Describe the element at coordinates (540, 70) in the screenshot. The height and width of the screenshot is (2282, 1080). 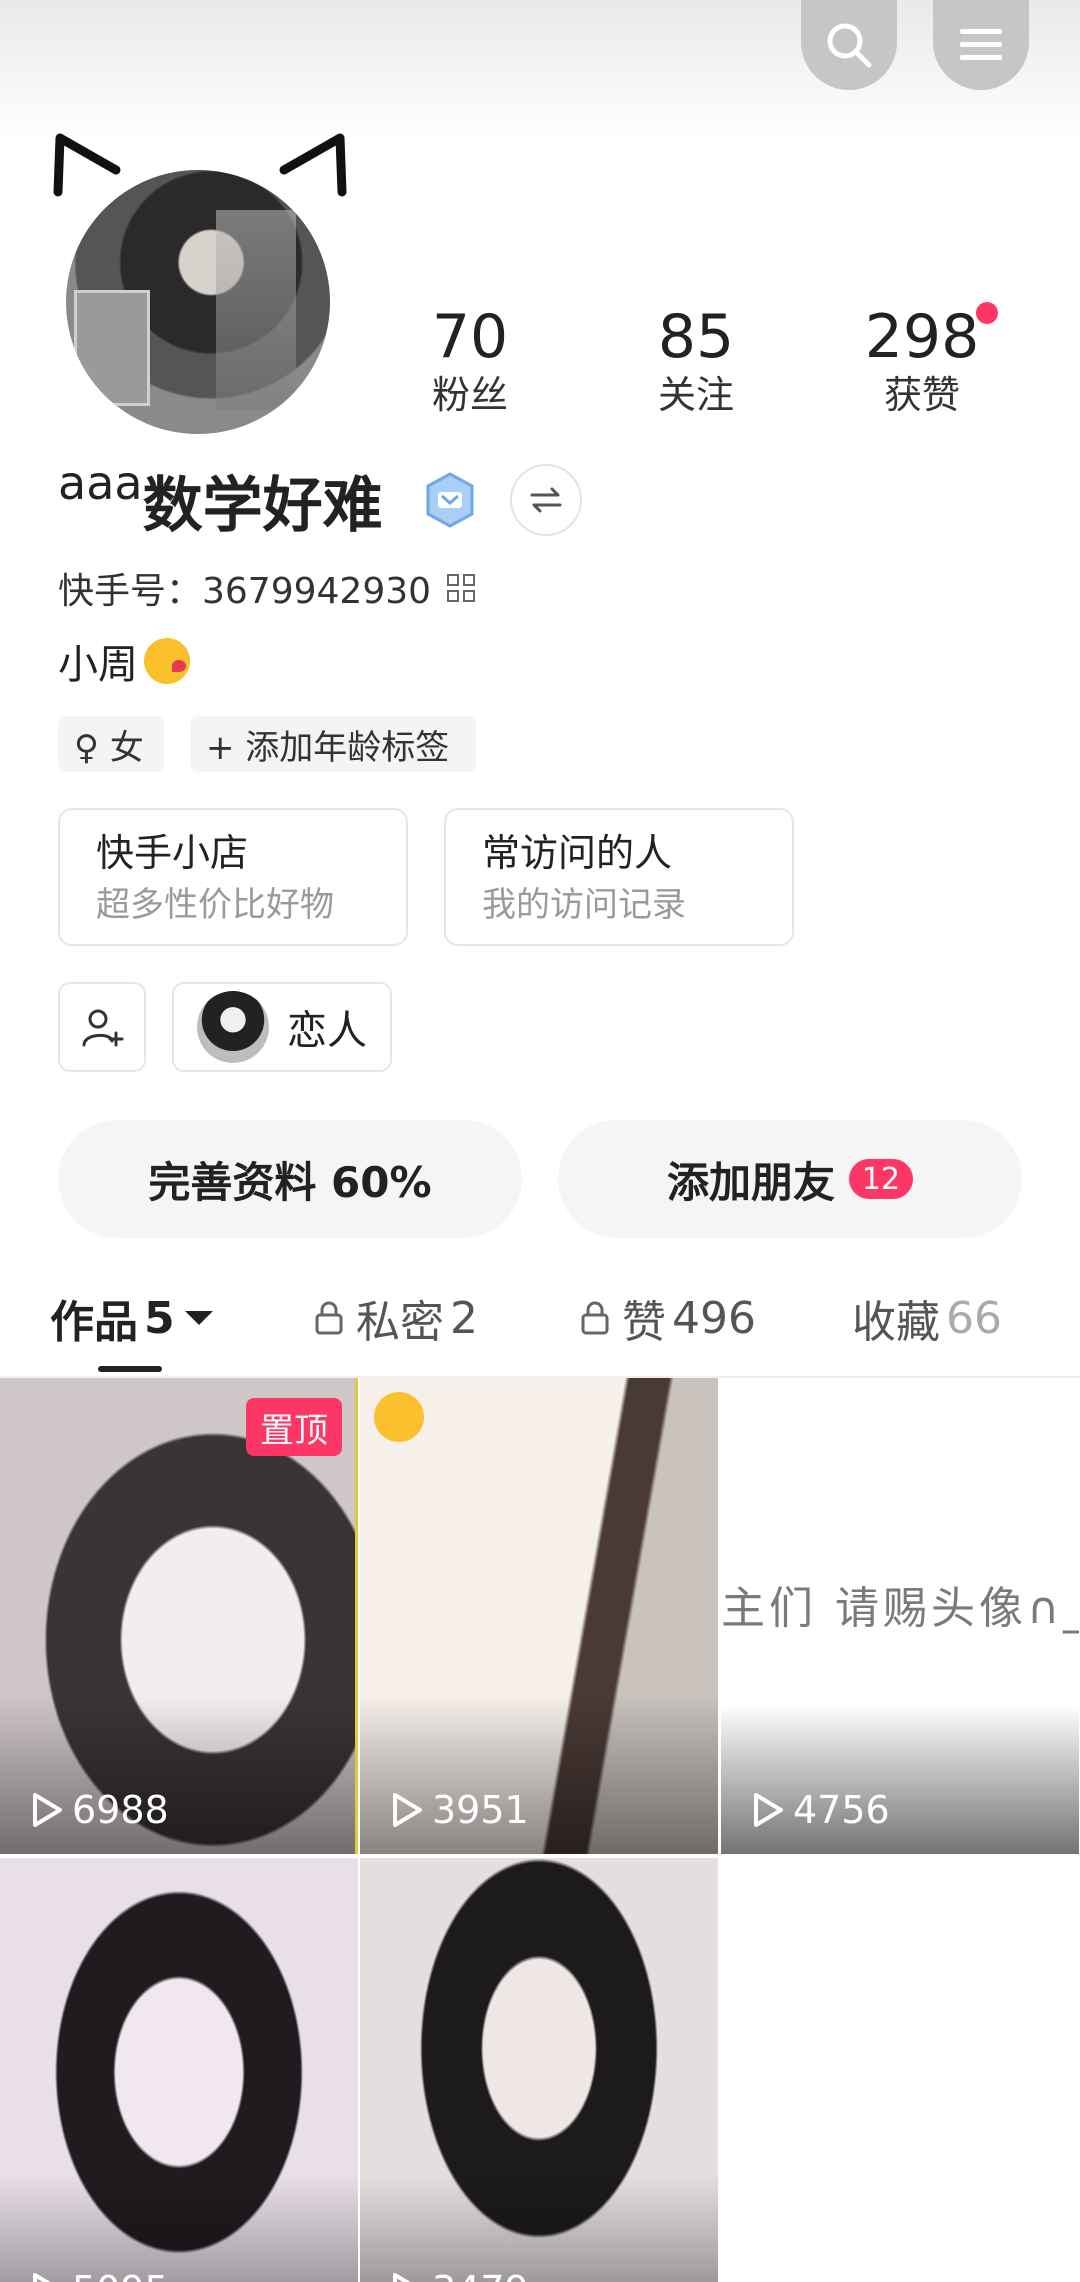
I see `header-background` at that location.